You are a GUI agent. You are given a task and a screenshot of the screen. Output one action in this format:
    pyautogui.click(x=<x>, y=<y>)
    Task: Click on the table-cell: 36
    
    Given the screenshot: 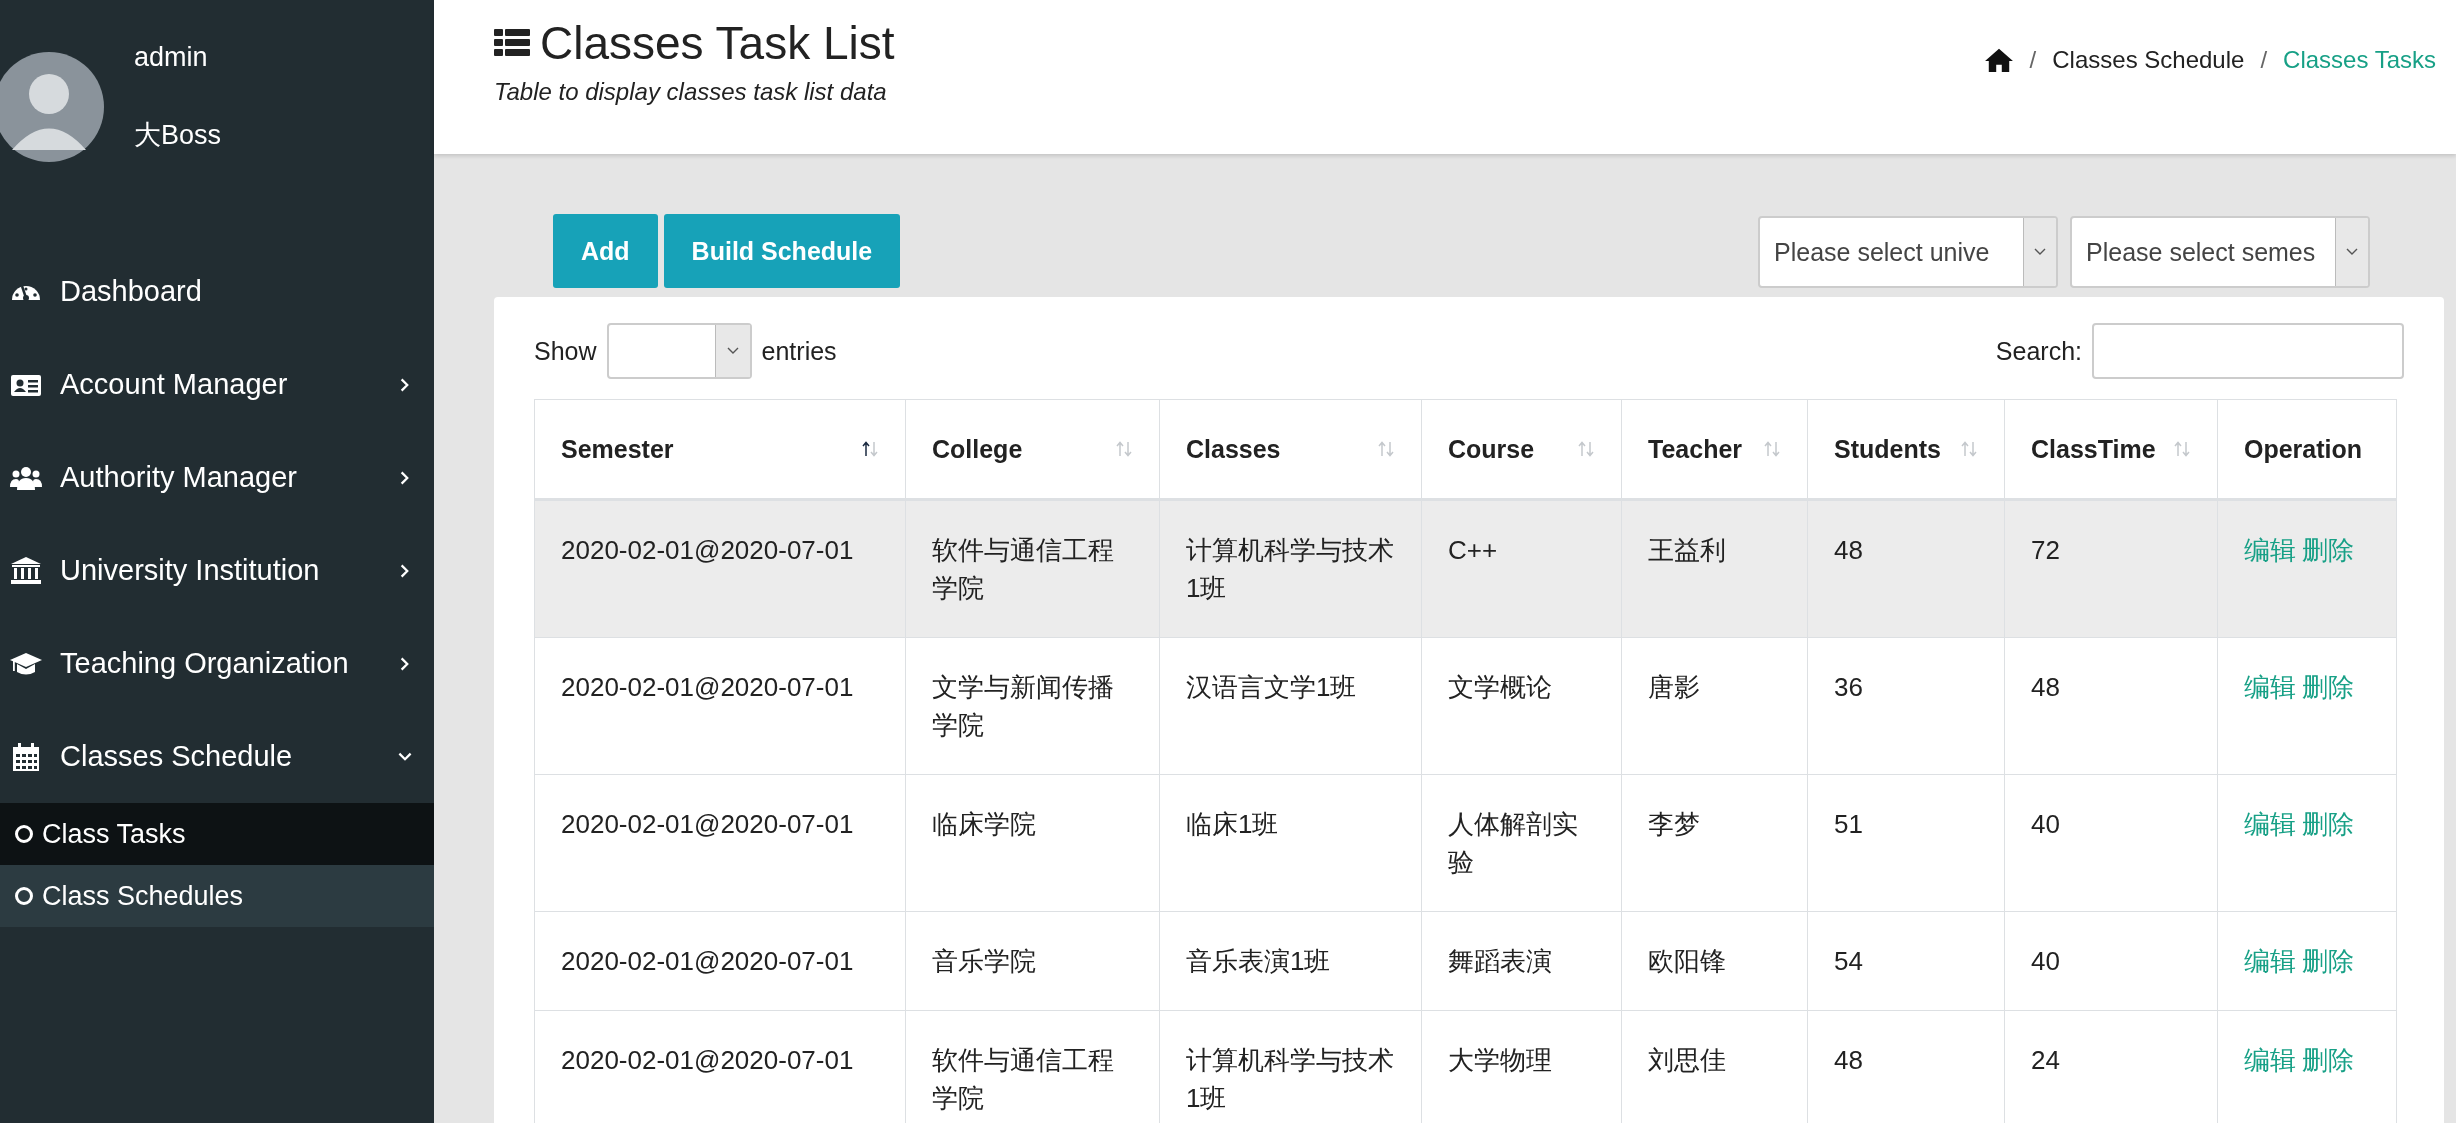 What is the action you would take?
    pyautogui.click(x=1906, y=706)
    